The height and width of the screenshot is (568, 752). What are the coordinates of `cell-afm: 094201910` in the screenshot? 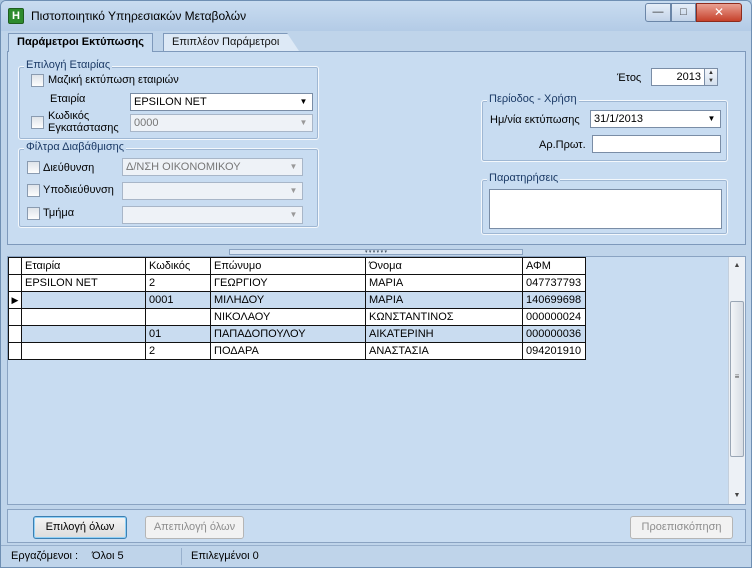 It's located at (554, 351).